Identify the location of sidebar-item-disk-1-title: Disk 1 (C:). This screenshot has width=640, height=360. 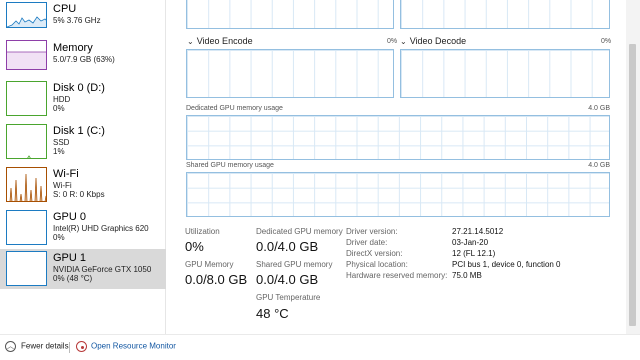
(79, 131).